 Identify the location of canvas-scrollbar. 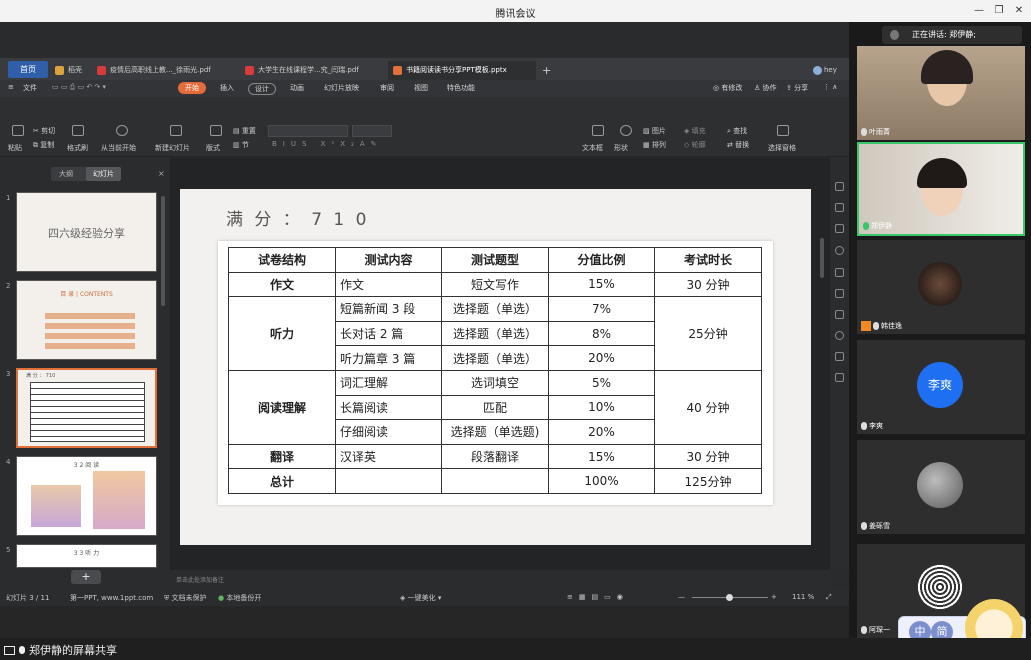
(822, 258).